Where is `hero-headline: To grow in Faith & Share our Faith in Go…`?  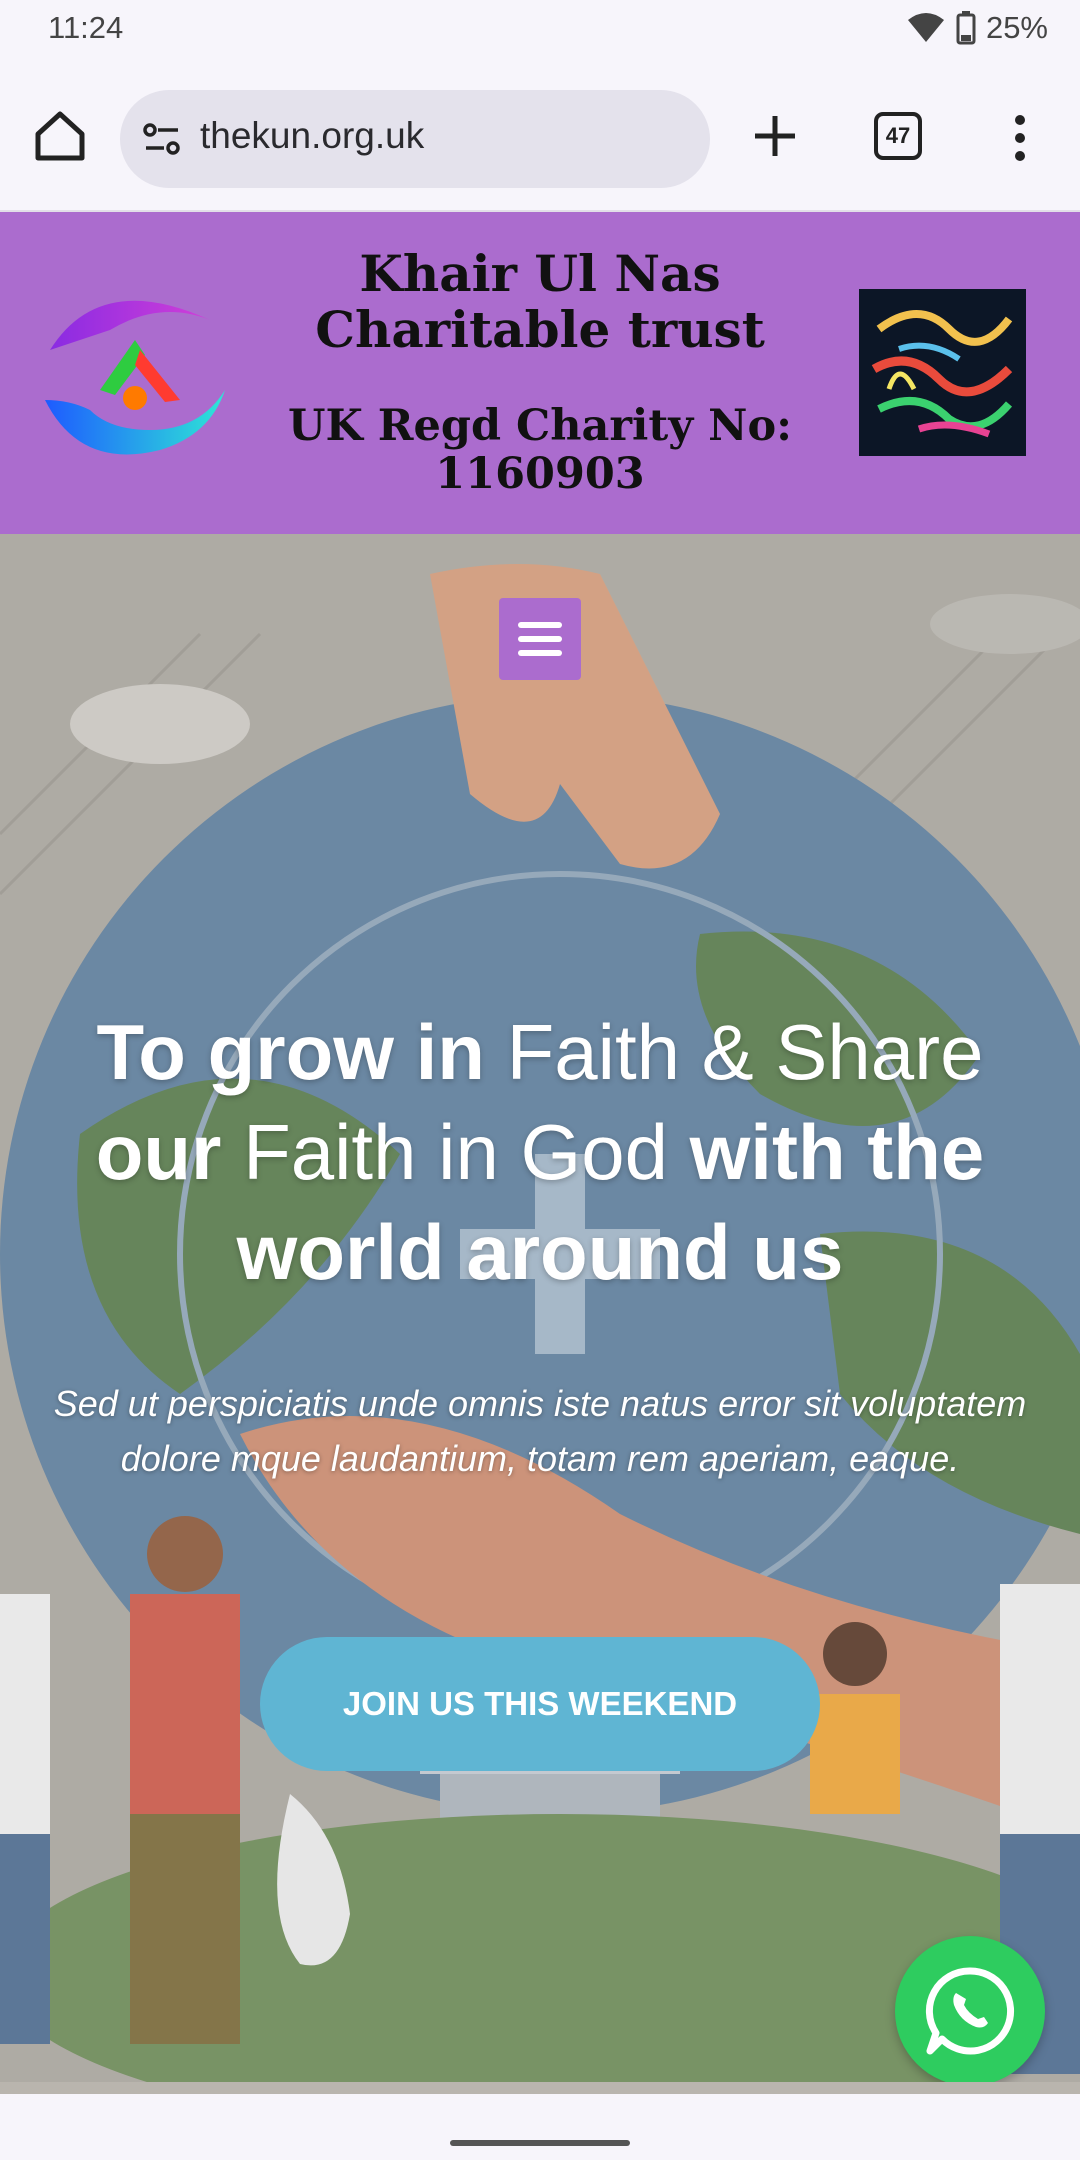 hero-headline: To grow in Faith & Share our Faith in Go… is located at coordinates (540, 1152).